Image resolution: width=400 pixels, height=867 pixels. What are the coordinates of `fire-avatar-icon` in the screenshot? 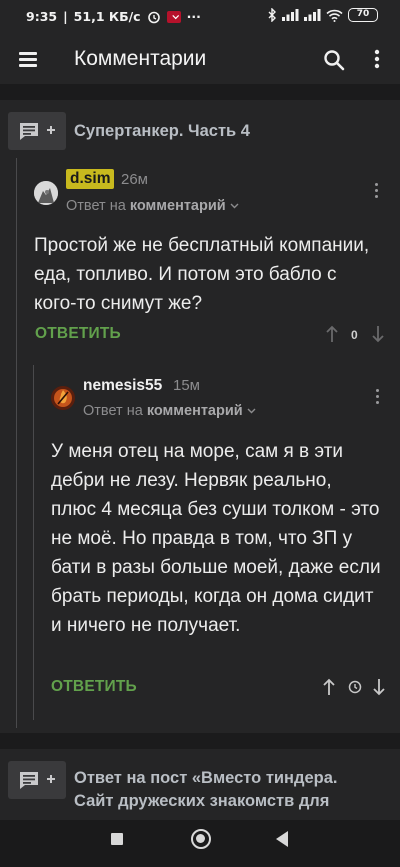 It's located at (63, 398).